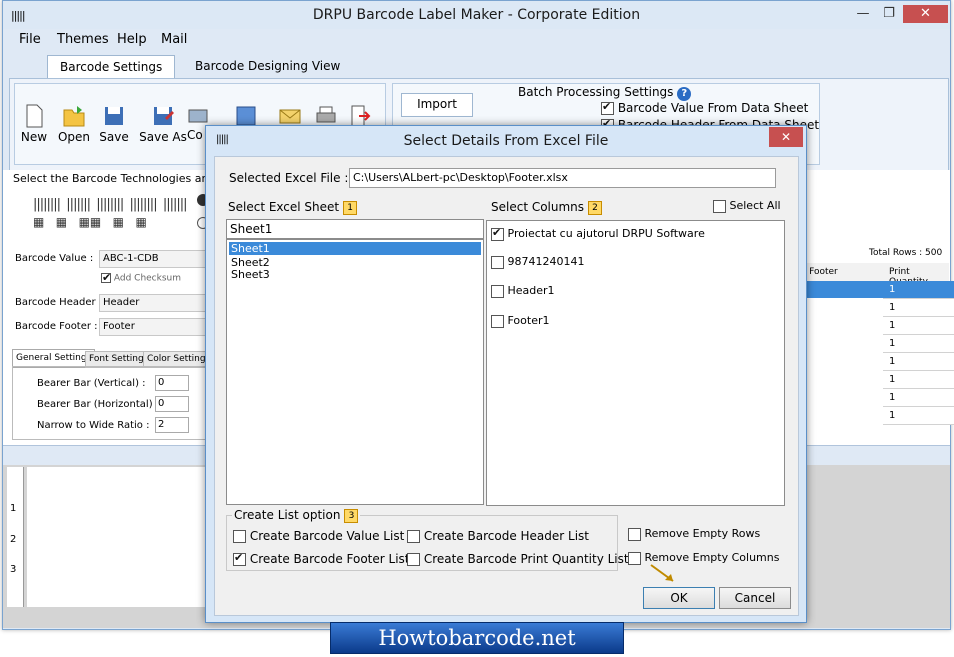  I want to click on create-header-list: Create Barcode Header List, so click(498, 536).